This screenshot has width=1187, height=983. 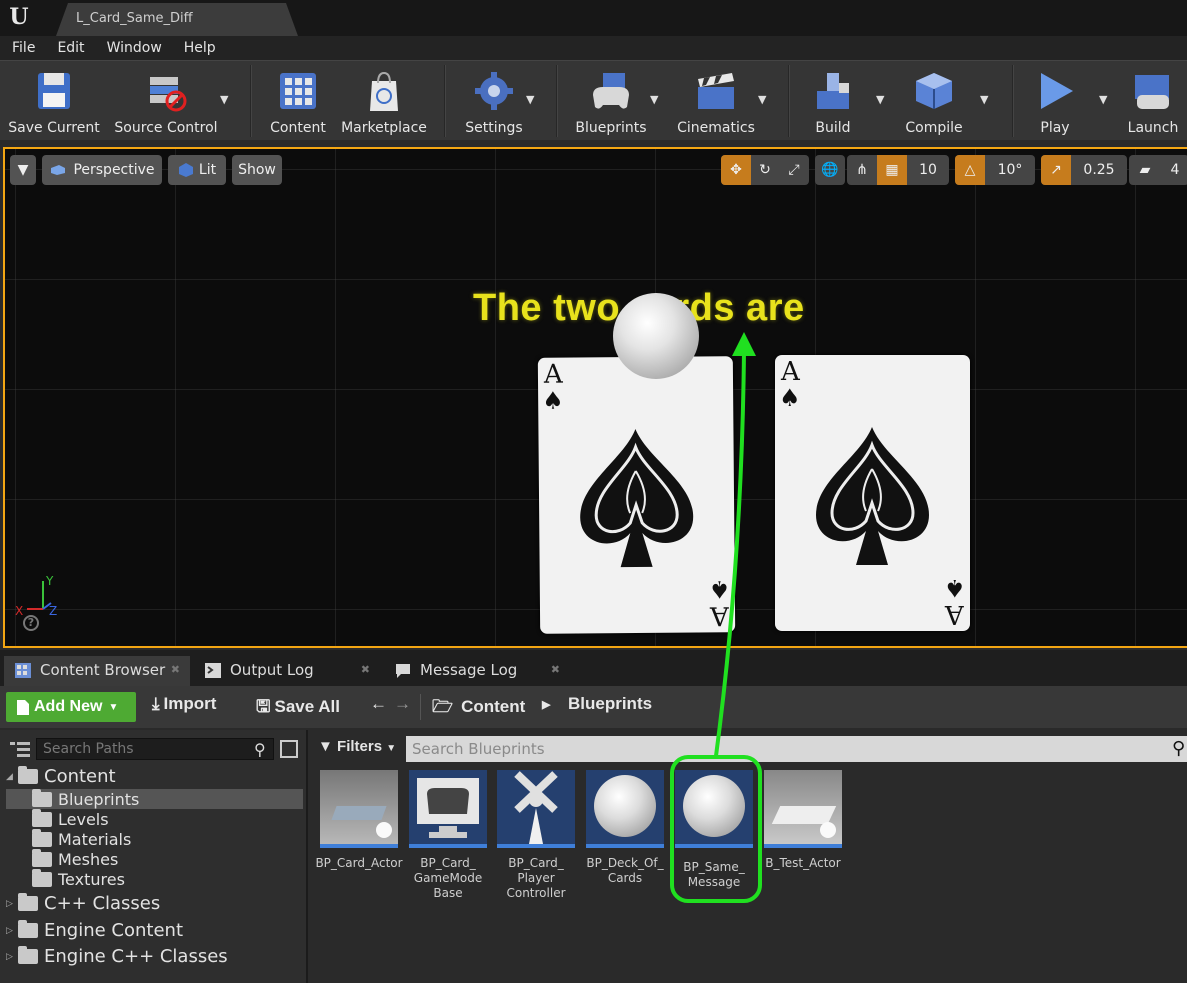 What do you see at coordinates (184, 704) in the screenshot?
I see `import-button: ⤓ Import` at bounding box center [184, 704].